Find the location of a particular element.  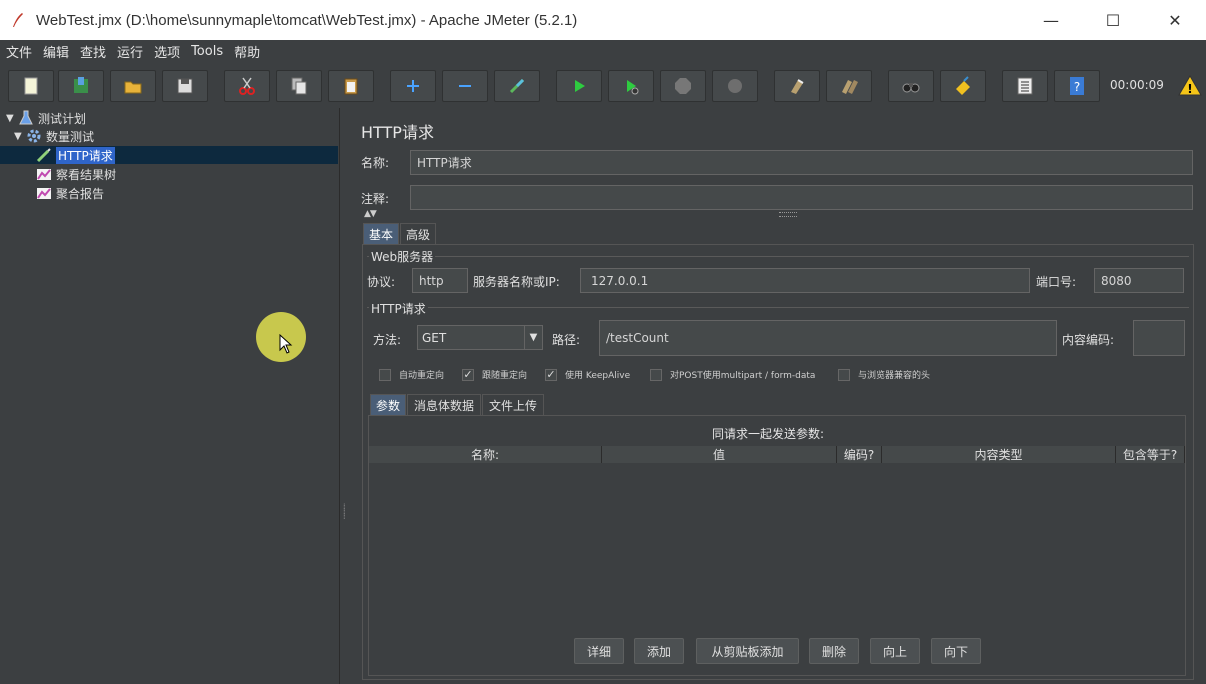

maximize-button: ☐ is located at coordinates (1113, 20).